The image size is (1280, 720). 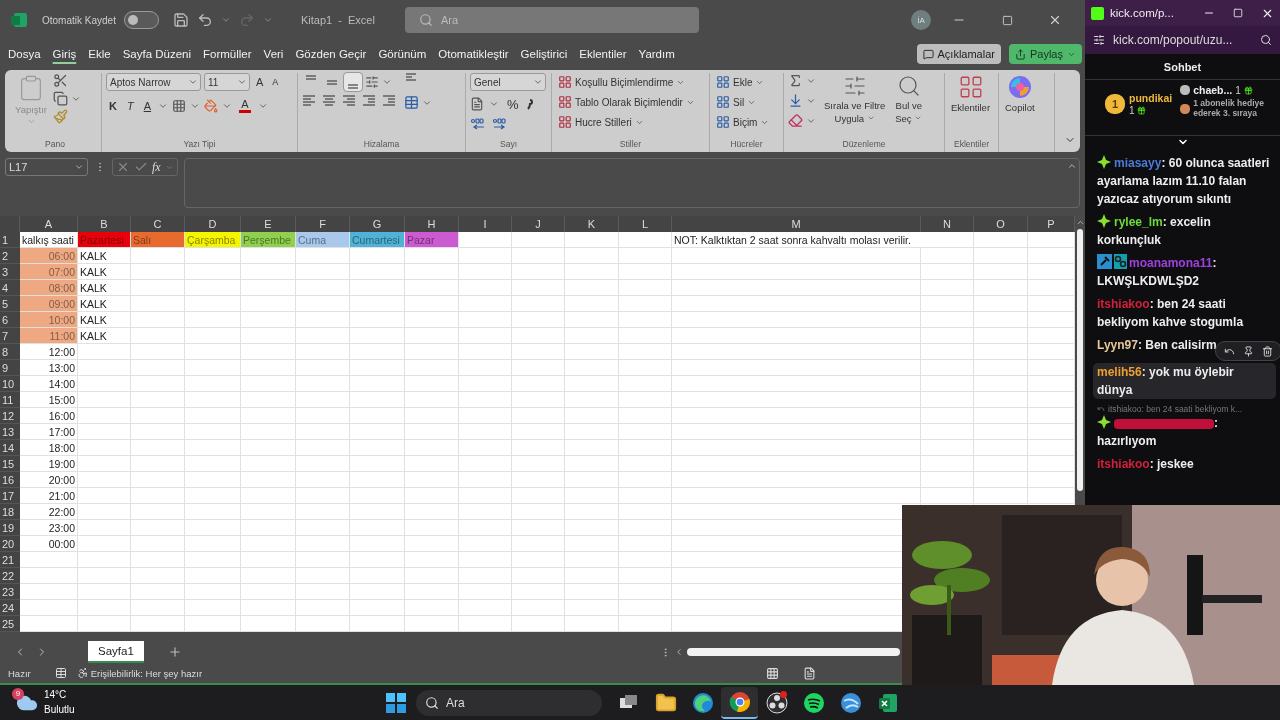 What do you see at coordinates (141, 20) in the screenshot?
I see `autosave-toggle` at bounding box center [141, 20].